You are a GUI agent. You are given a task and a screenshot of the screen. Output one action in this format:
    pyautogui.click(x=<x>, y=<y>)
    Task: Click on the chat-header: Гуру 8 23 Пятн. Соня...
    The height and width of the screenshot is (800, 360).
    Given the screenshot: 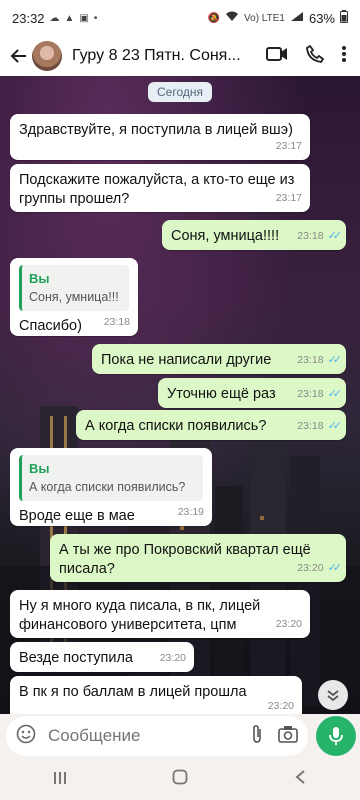 What is the action you would take?
    pyautogui.click(x=180, y=56)
    